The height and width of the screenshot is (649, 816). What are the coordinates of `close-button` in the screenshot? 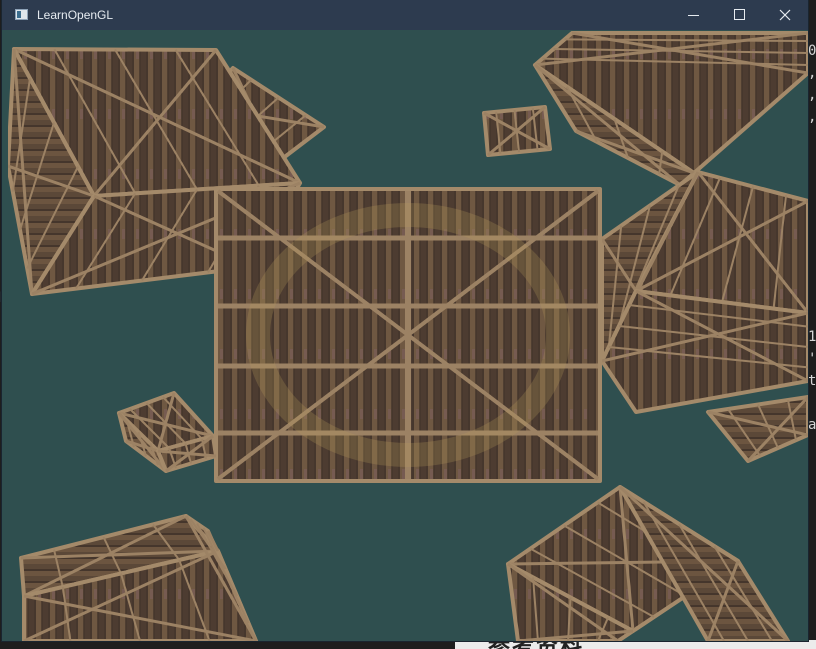 It's located at (785, 15).